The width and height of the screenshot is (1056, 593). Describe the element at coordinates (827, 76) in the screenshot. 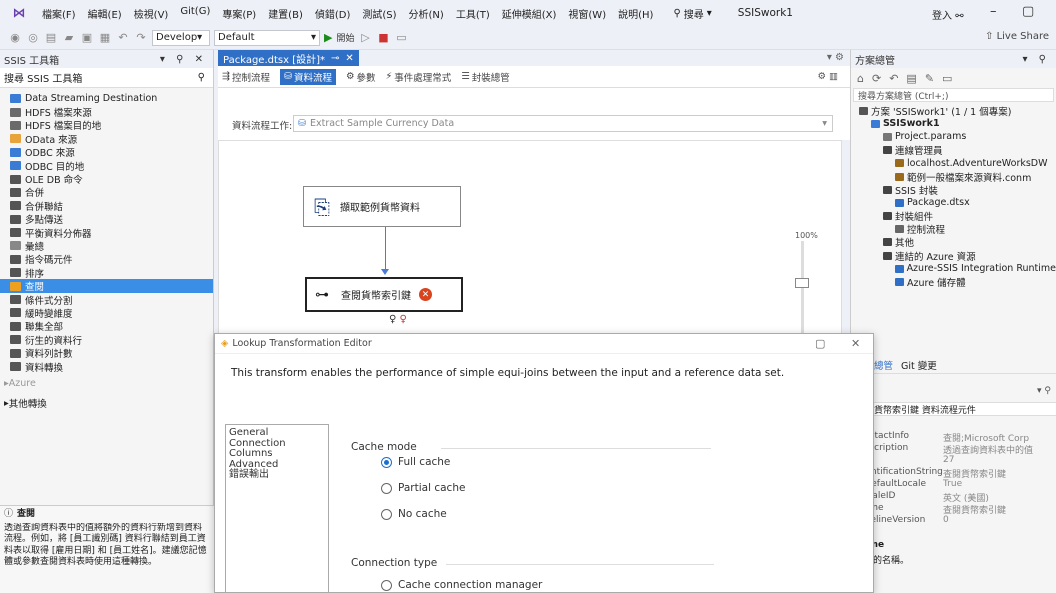

I see `designer-options-icon: ⚙ ▥` at that location.